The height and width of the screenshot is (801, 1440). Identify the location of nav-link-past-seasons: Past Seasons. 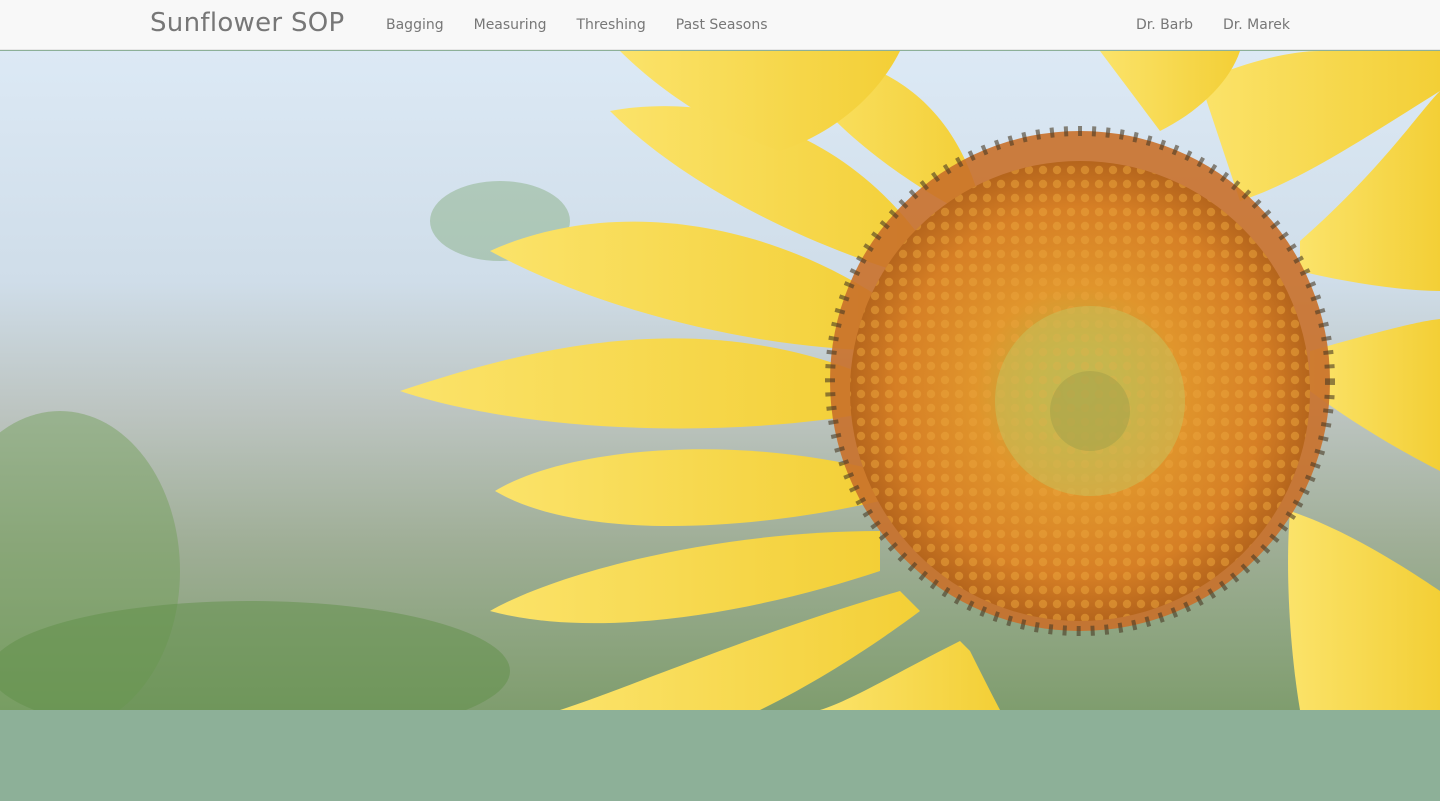
(722, 25).